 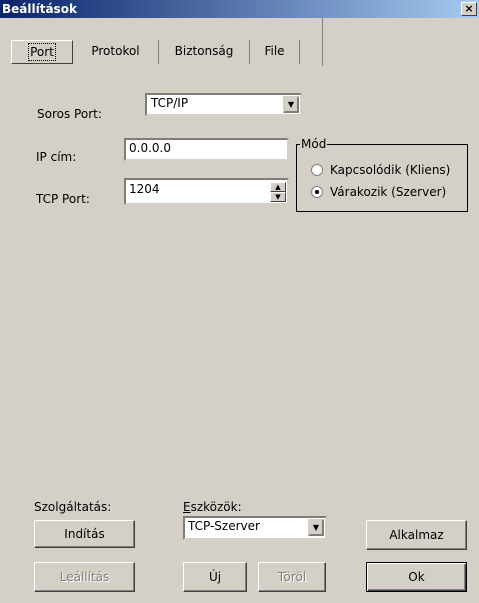 I want to click on tab-port-label: Port, so click(x=42, y=52).